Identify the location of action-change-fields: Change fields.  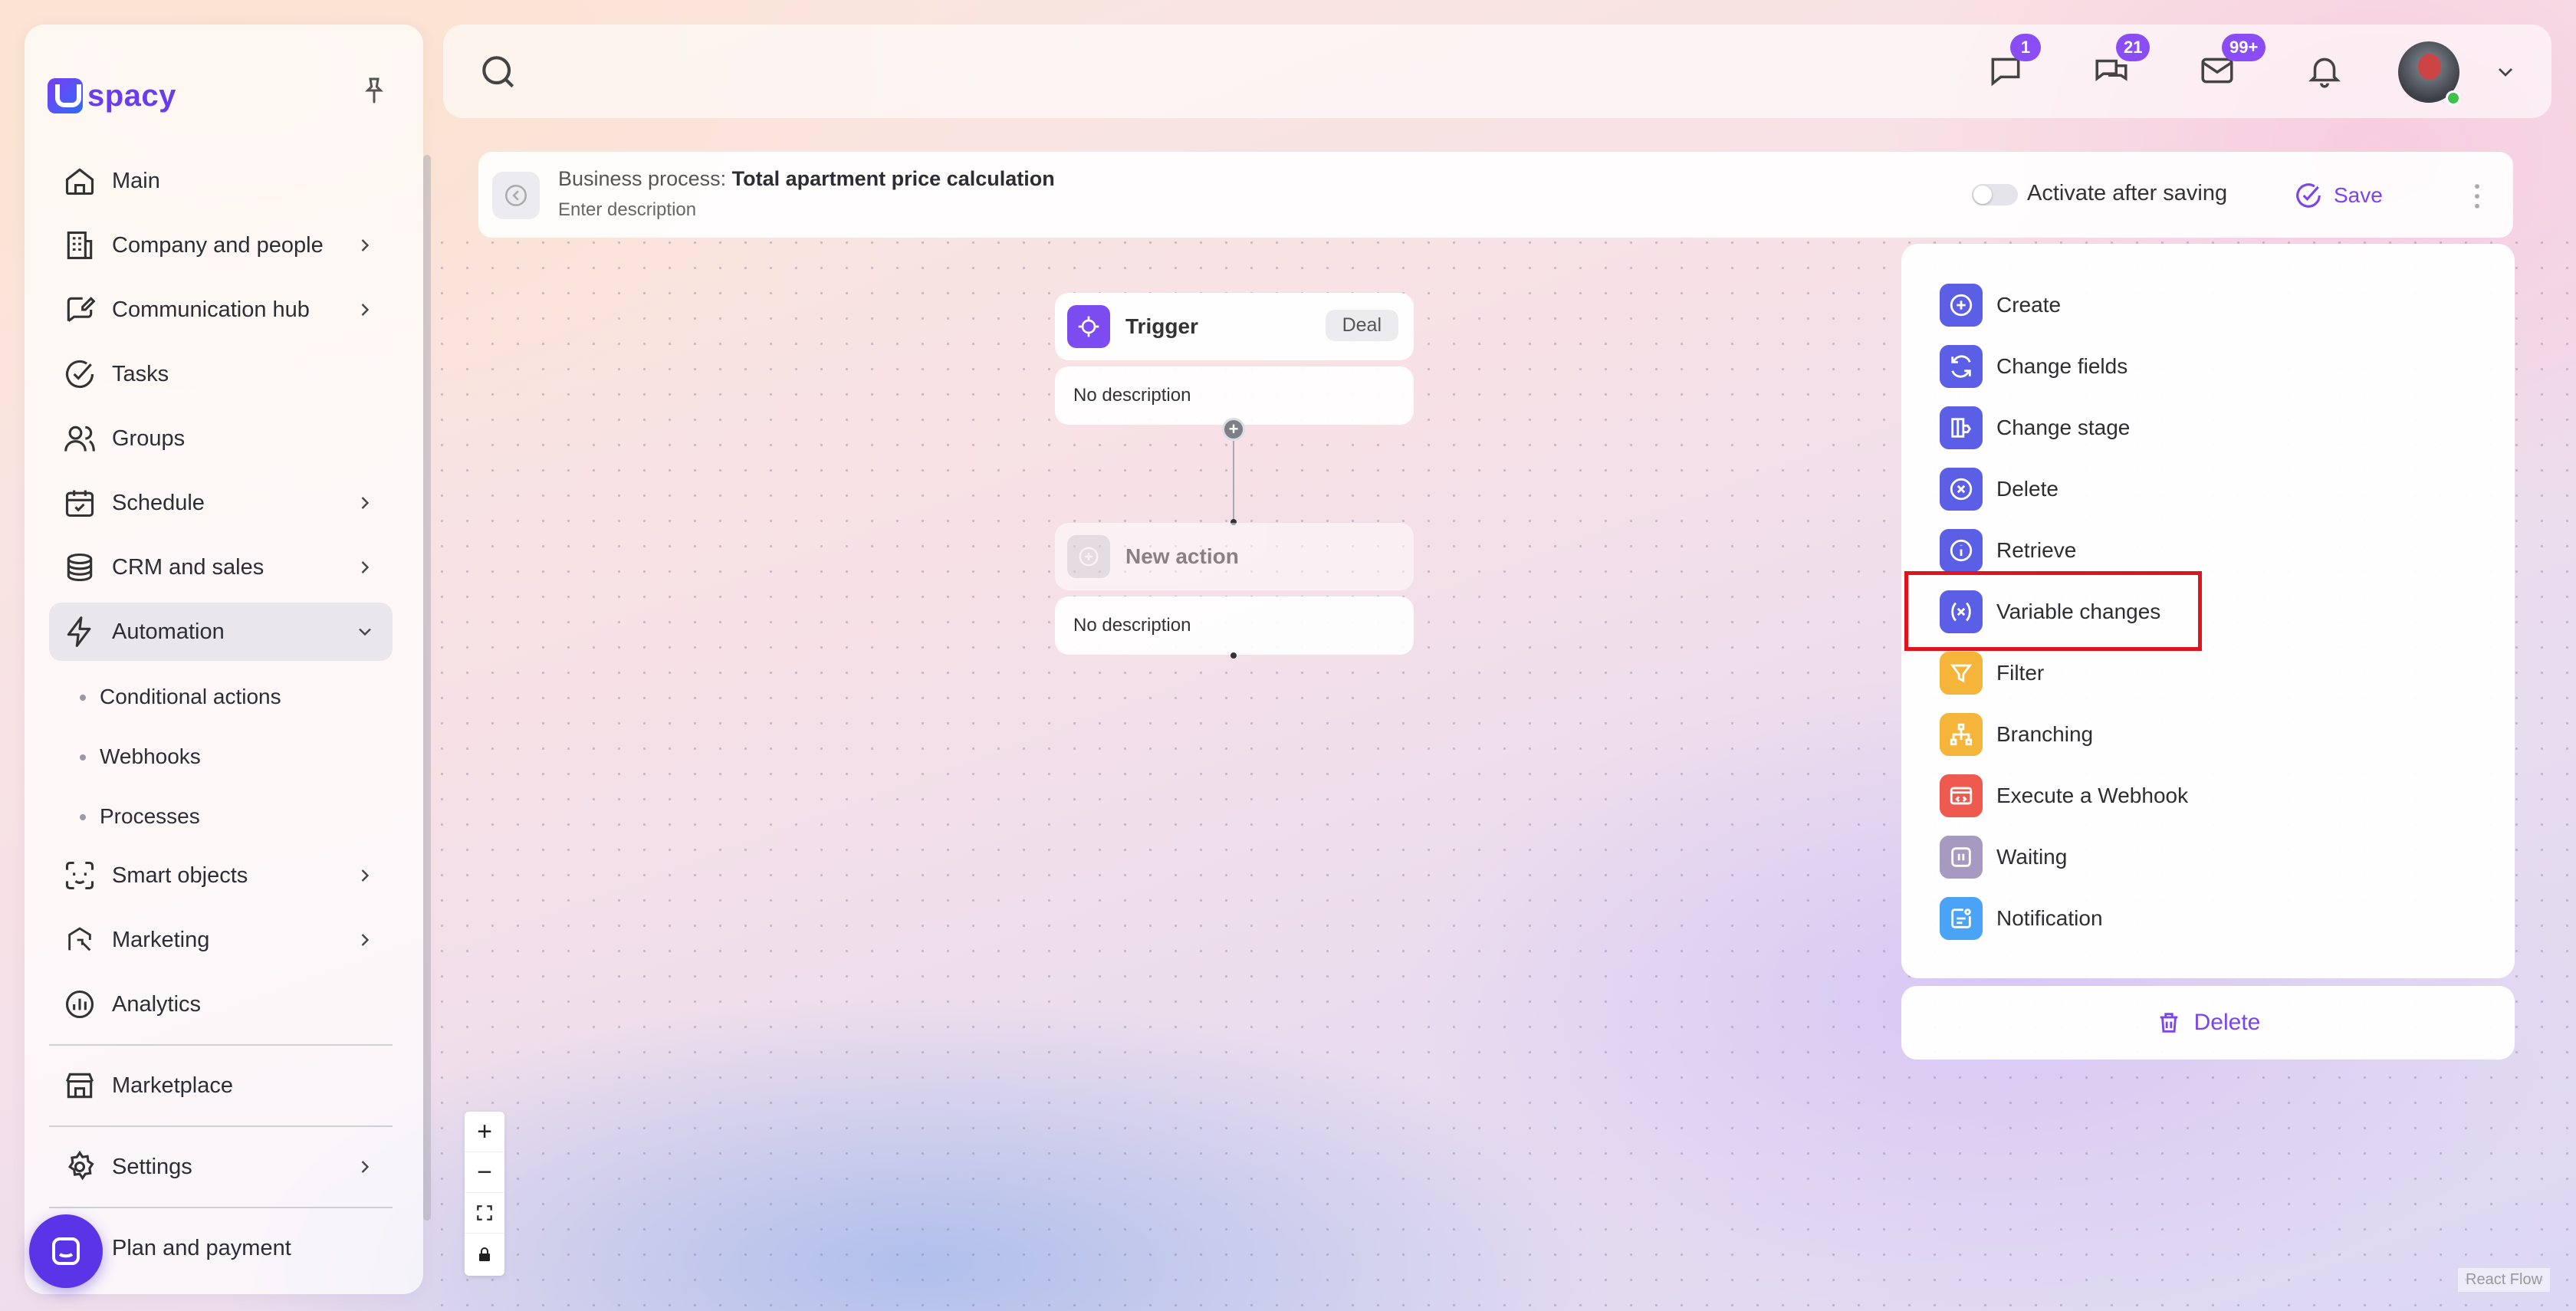
(2034, 366).